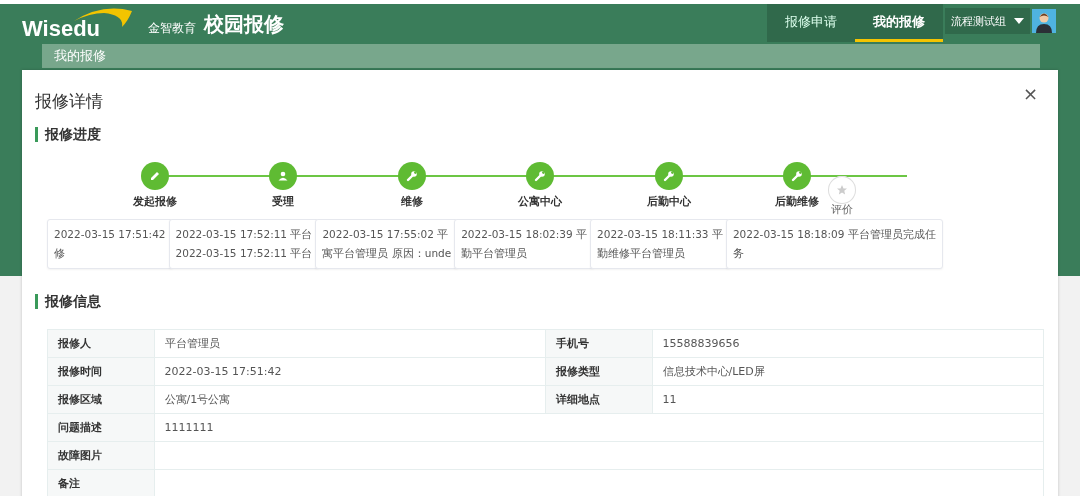 Image resolution: width=1080 pixels, height=496 pixels. Describe the element at coordinates (599, 427) in the screenshot. I see `field-value: 1111111` at that location.